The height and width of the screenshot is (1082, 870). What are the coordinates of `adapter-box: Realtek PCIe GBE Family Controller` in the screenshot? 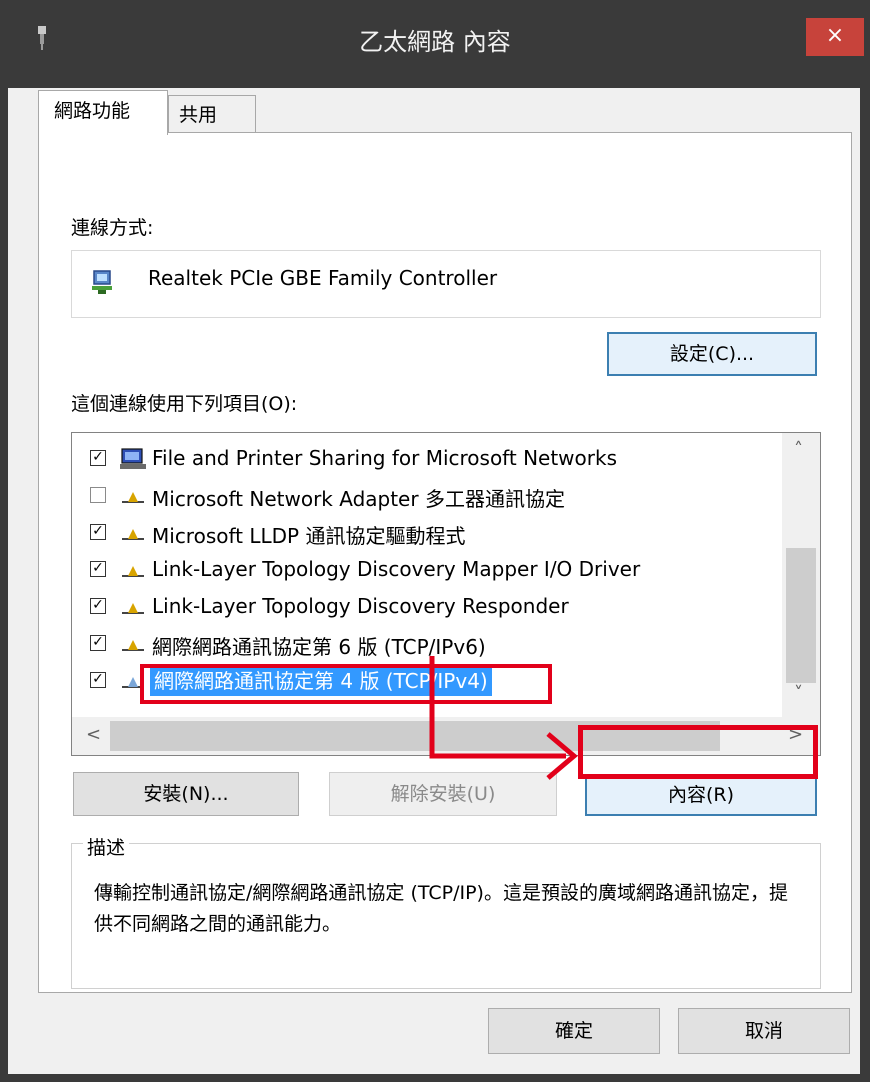 It's located at (446, 284).